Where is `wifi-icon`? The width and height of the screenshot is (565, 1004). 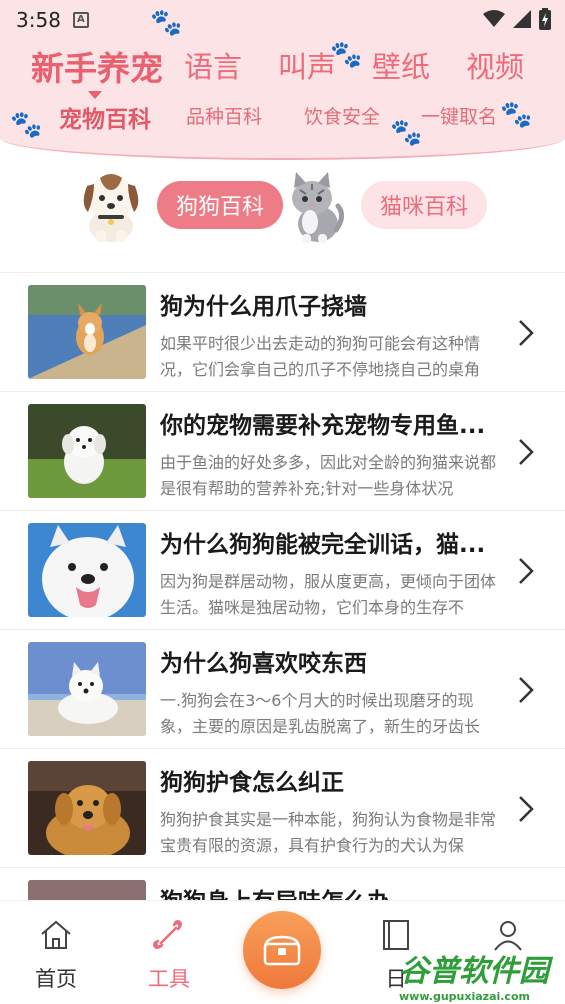 wifi-icon is located at coordinates (494, 18).